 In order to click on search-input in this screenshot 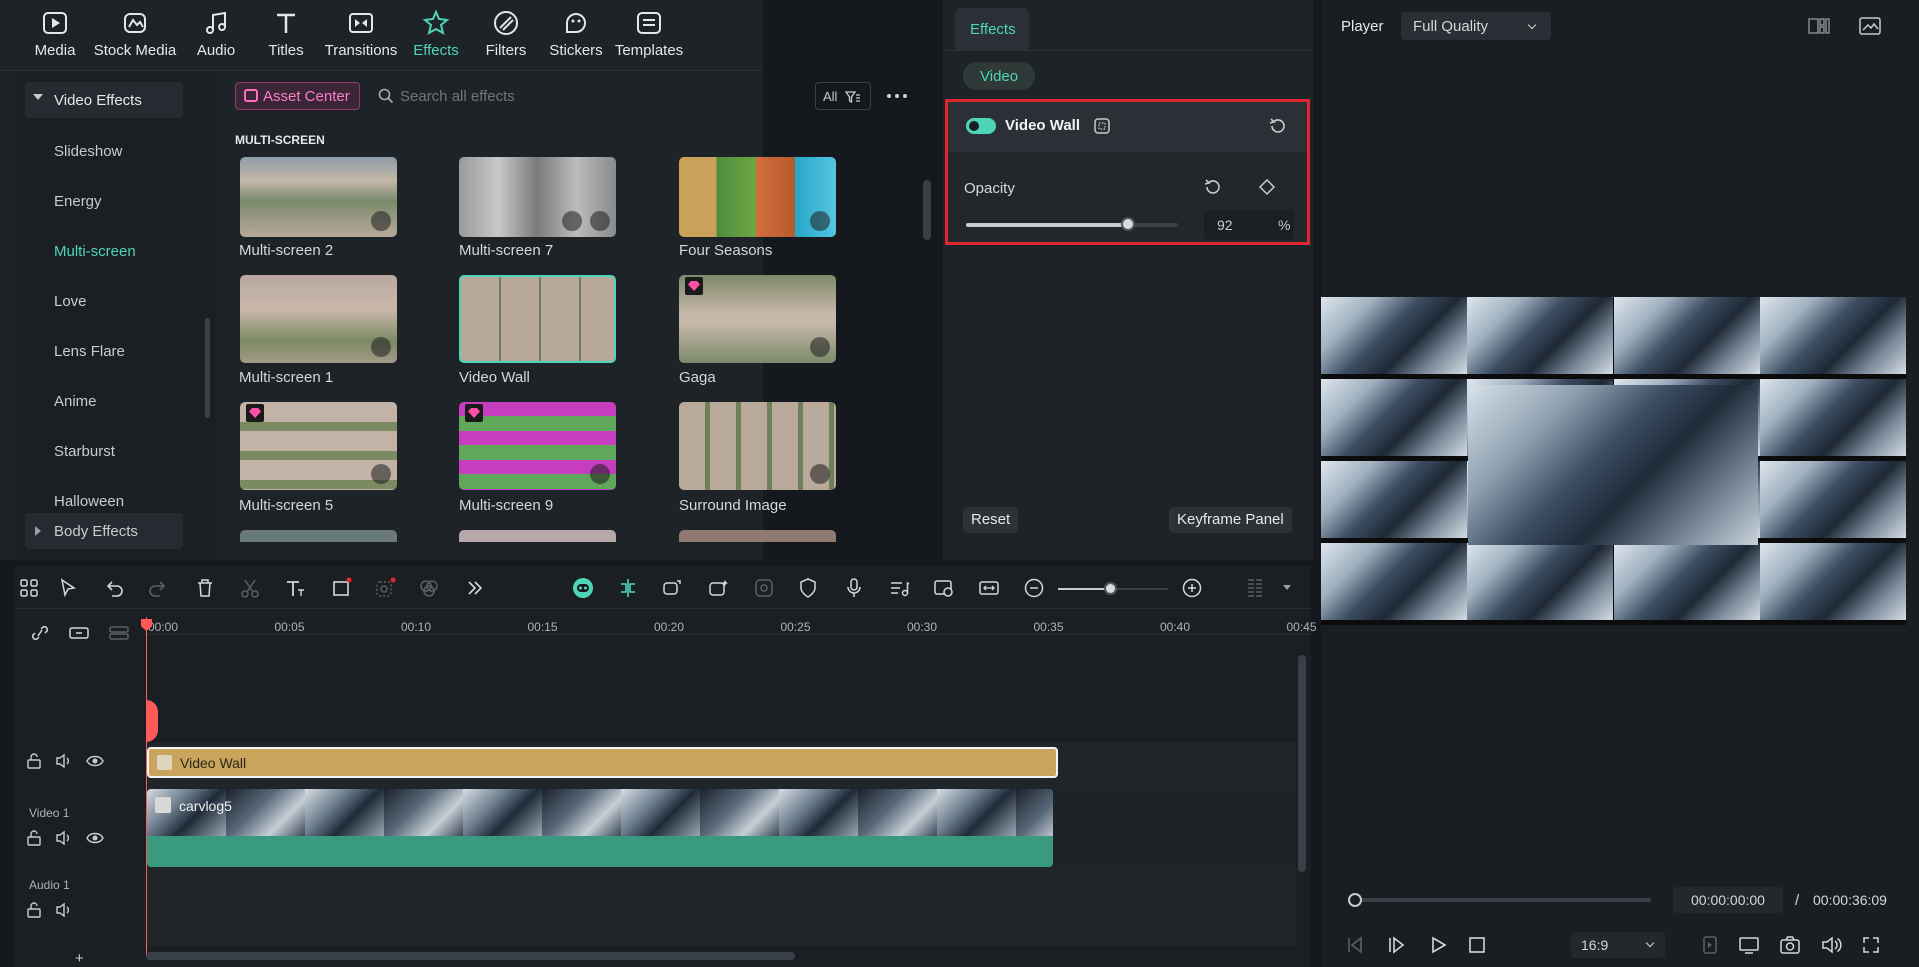, I will do `click(525, 96)`.